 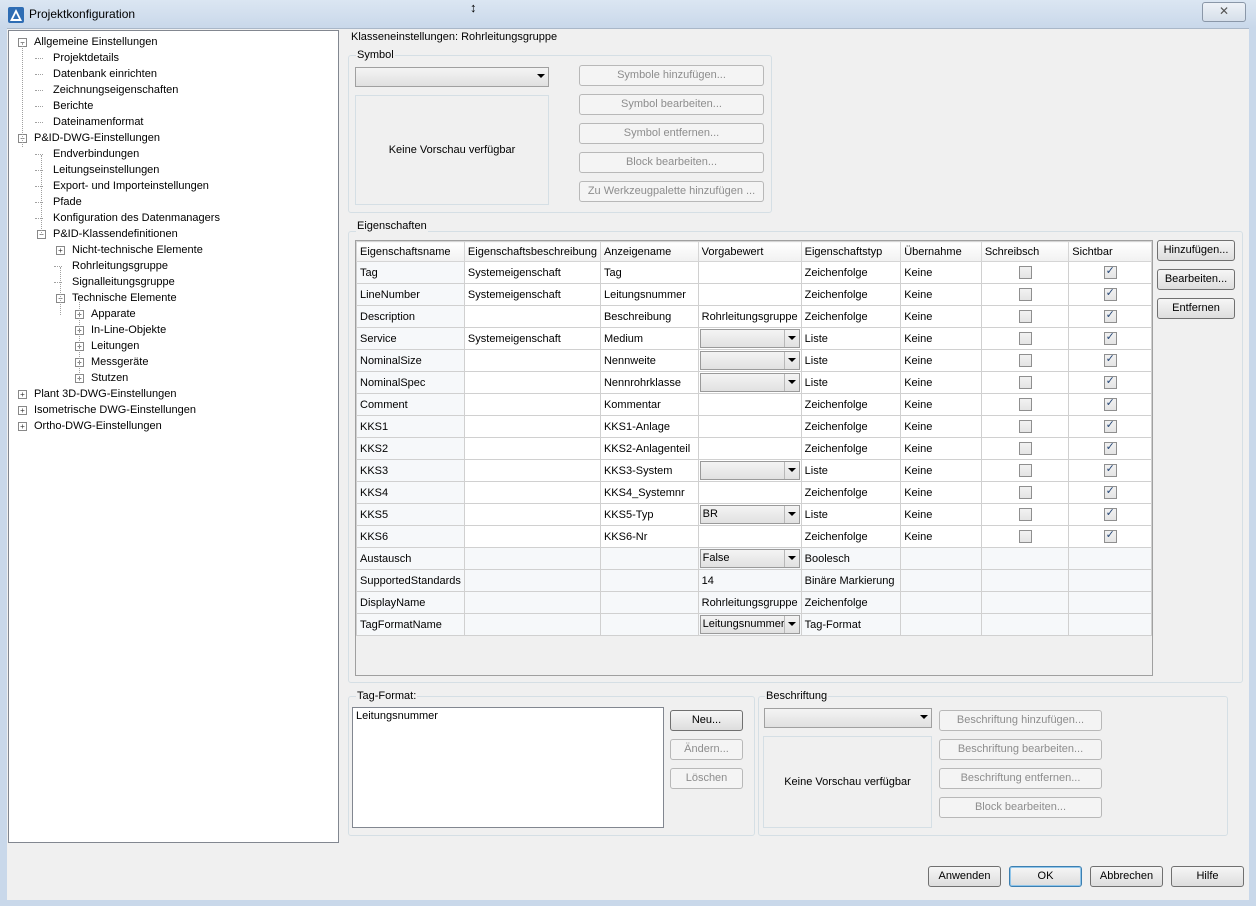 What do you see at coordinates (508, 716) in the screenshot?
I see `list-item: Leitungsnummer` at bounding box center [508, 716].